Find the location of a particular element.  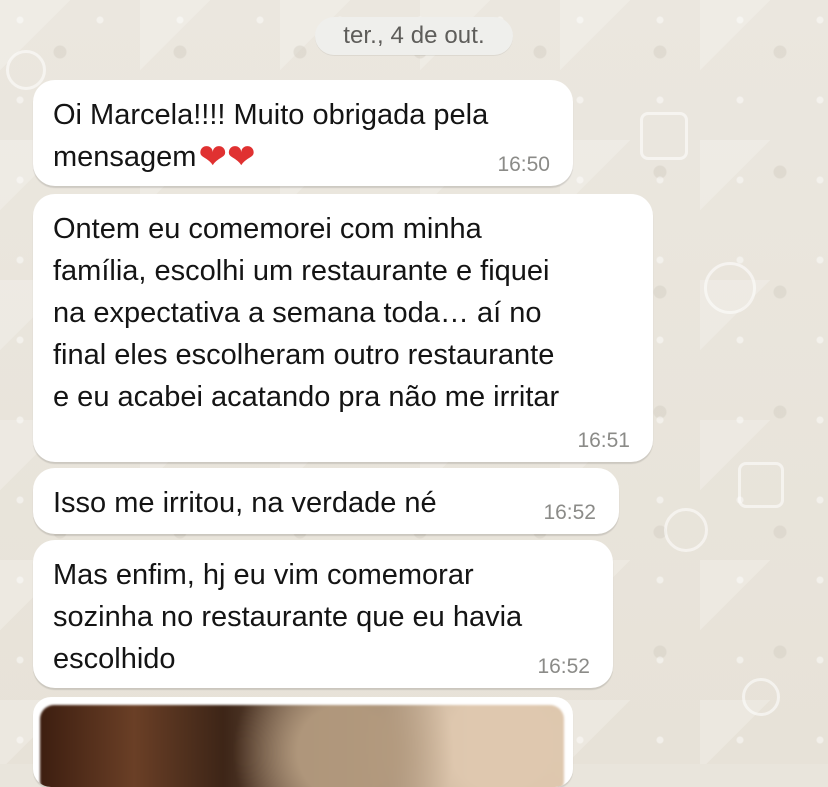

message-bubble: Isso me irritou, na verdade né 16:52 is located at coordinates (326, 501).